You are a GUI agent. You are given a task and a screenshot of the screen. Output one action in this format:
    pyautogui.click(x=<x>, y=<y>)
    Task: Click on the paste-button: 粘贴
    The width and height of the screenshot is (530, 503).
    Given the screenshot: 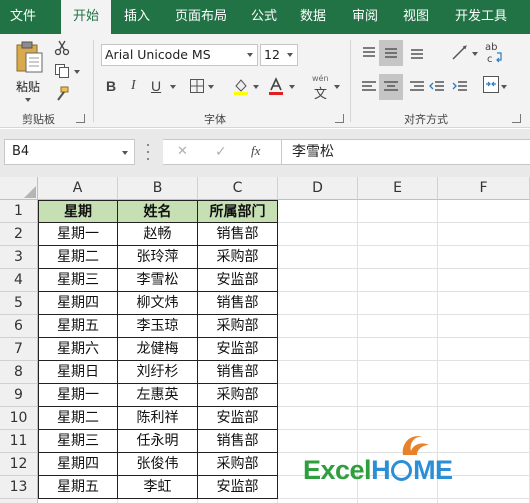 What is the action you would take?
    pyautogui.click(x=28, y=72)
    